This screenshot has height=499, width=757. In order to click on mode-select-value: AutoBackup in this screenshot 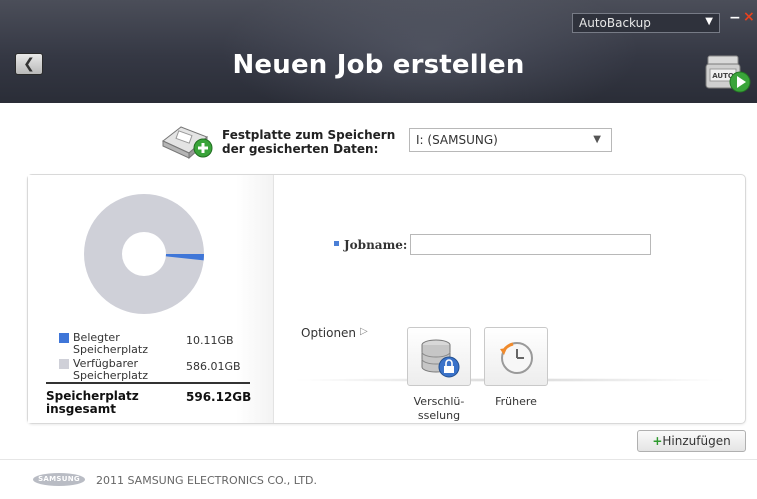, I will do `click(615, 23)`.